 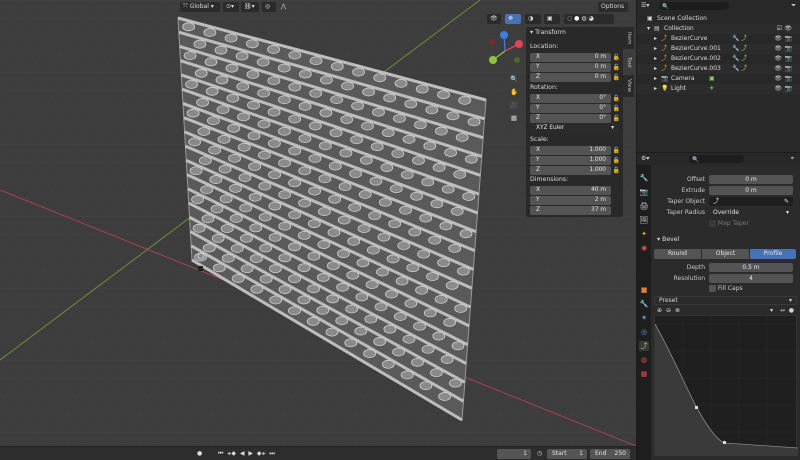 What do you see at coordinates (575, 118) in the screenshot?
I see `rotation-z-field: Z 0° 🔓` at bounding box center [575, 118].